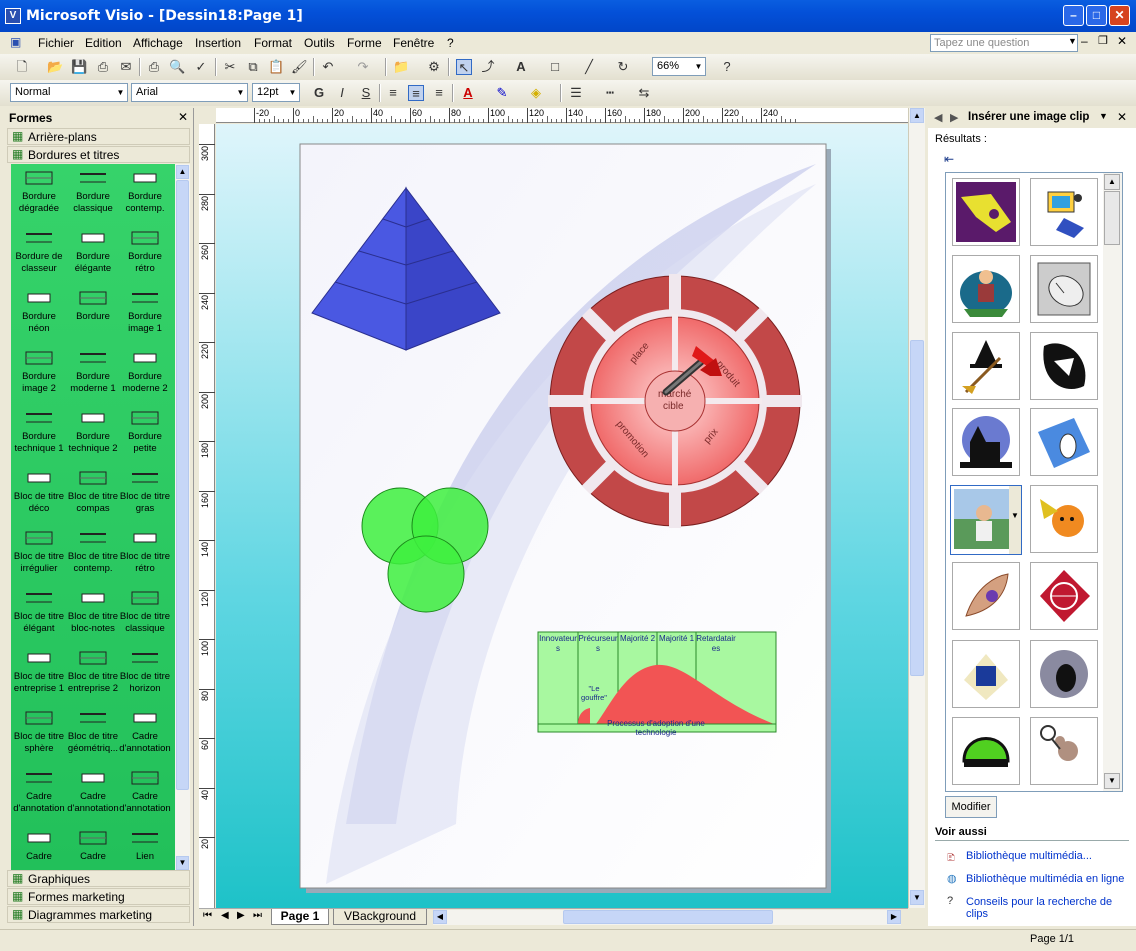 The height and width of the screenshot is (951, 1136). Describe the element at coordinates (300, 917) in the screenshot. I see `tab-page-1: Page 1` at that location.